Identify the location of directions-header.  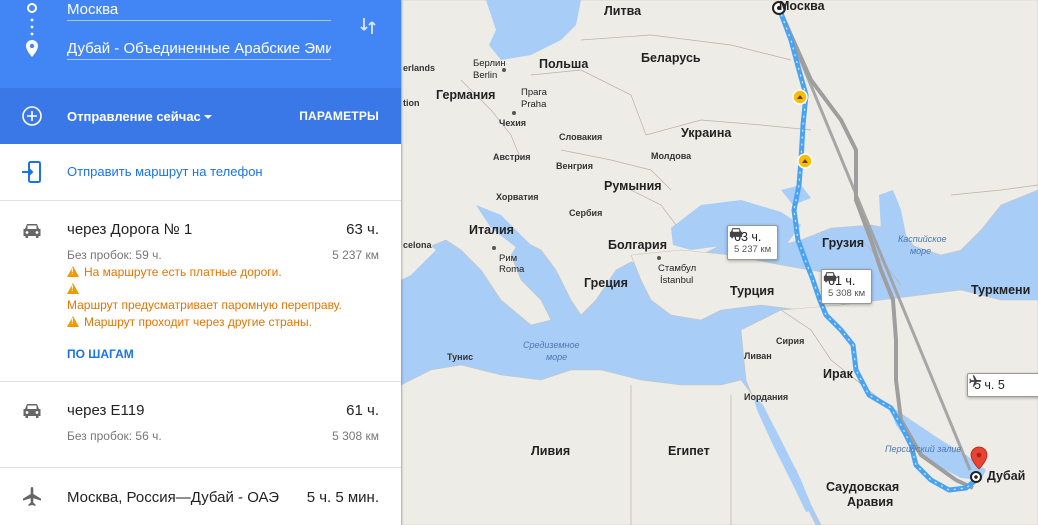
(200, 44).